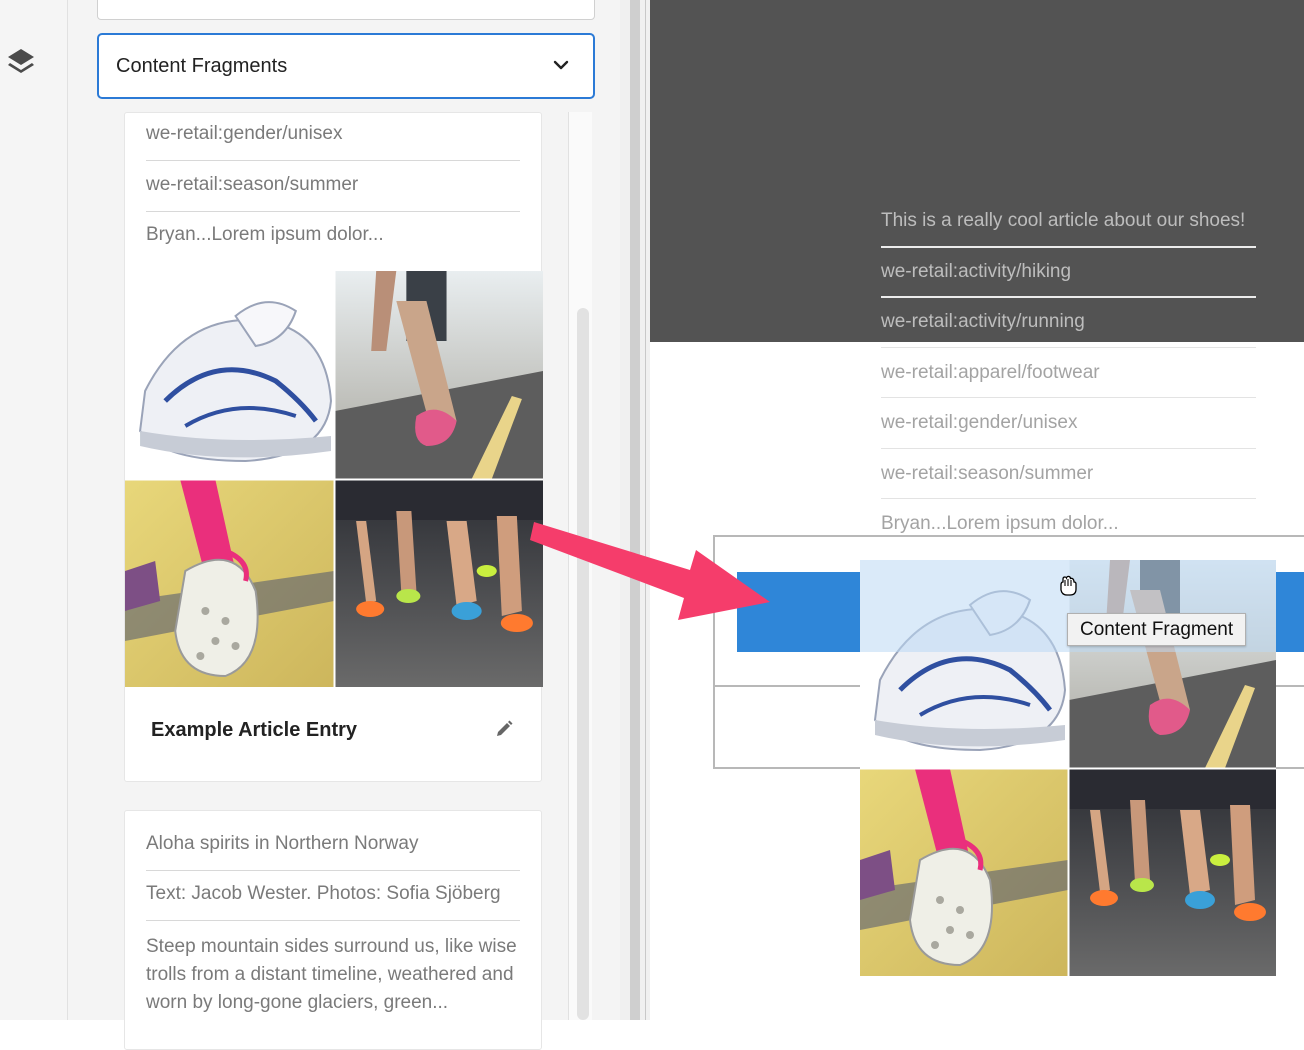 This screenshot has width=1304, height=1050. Describe the element at coordinates (254, 730) in the screenshot. I see `card-title: Example Article Entry` at that location.